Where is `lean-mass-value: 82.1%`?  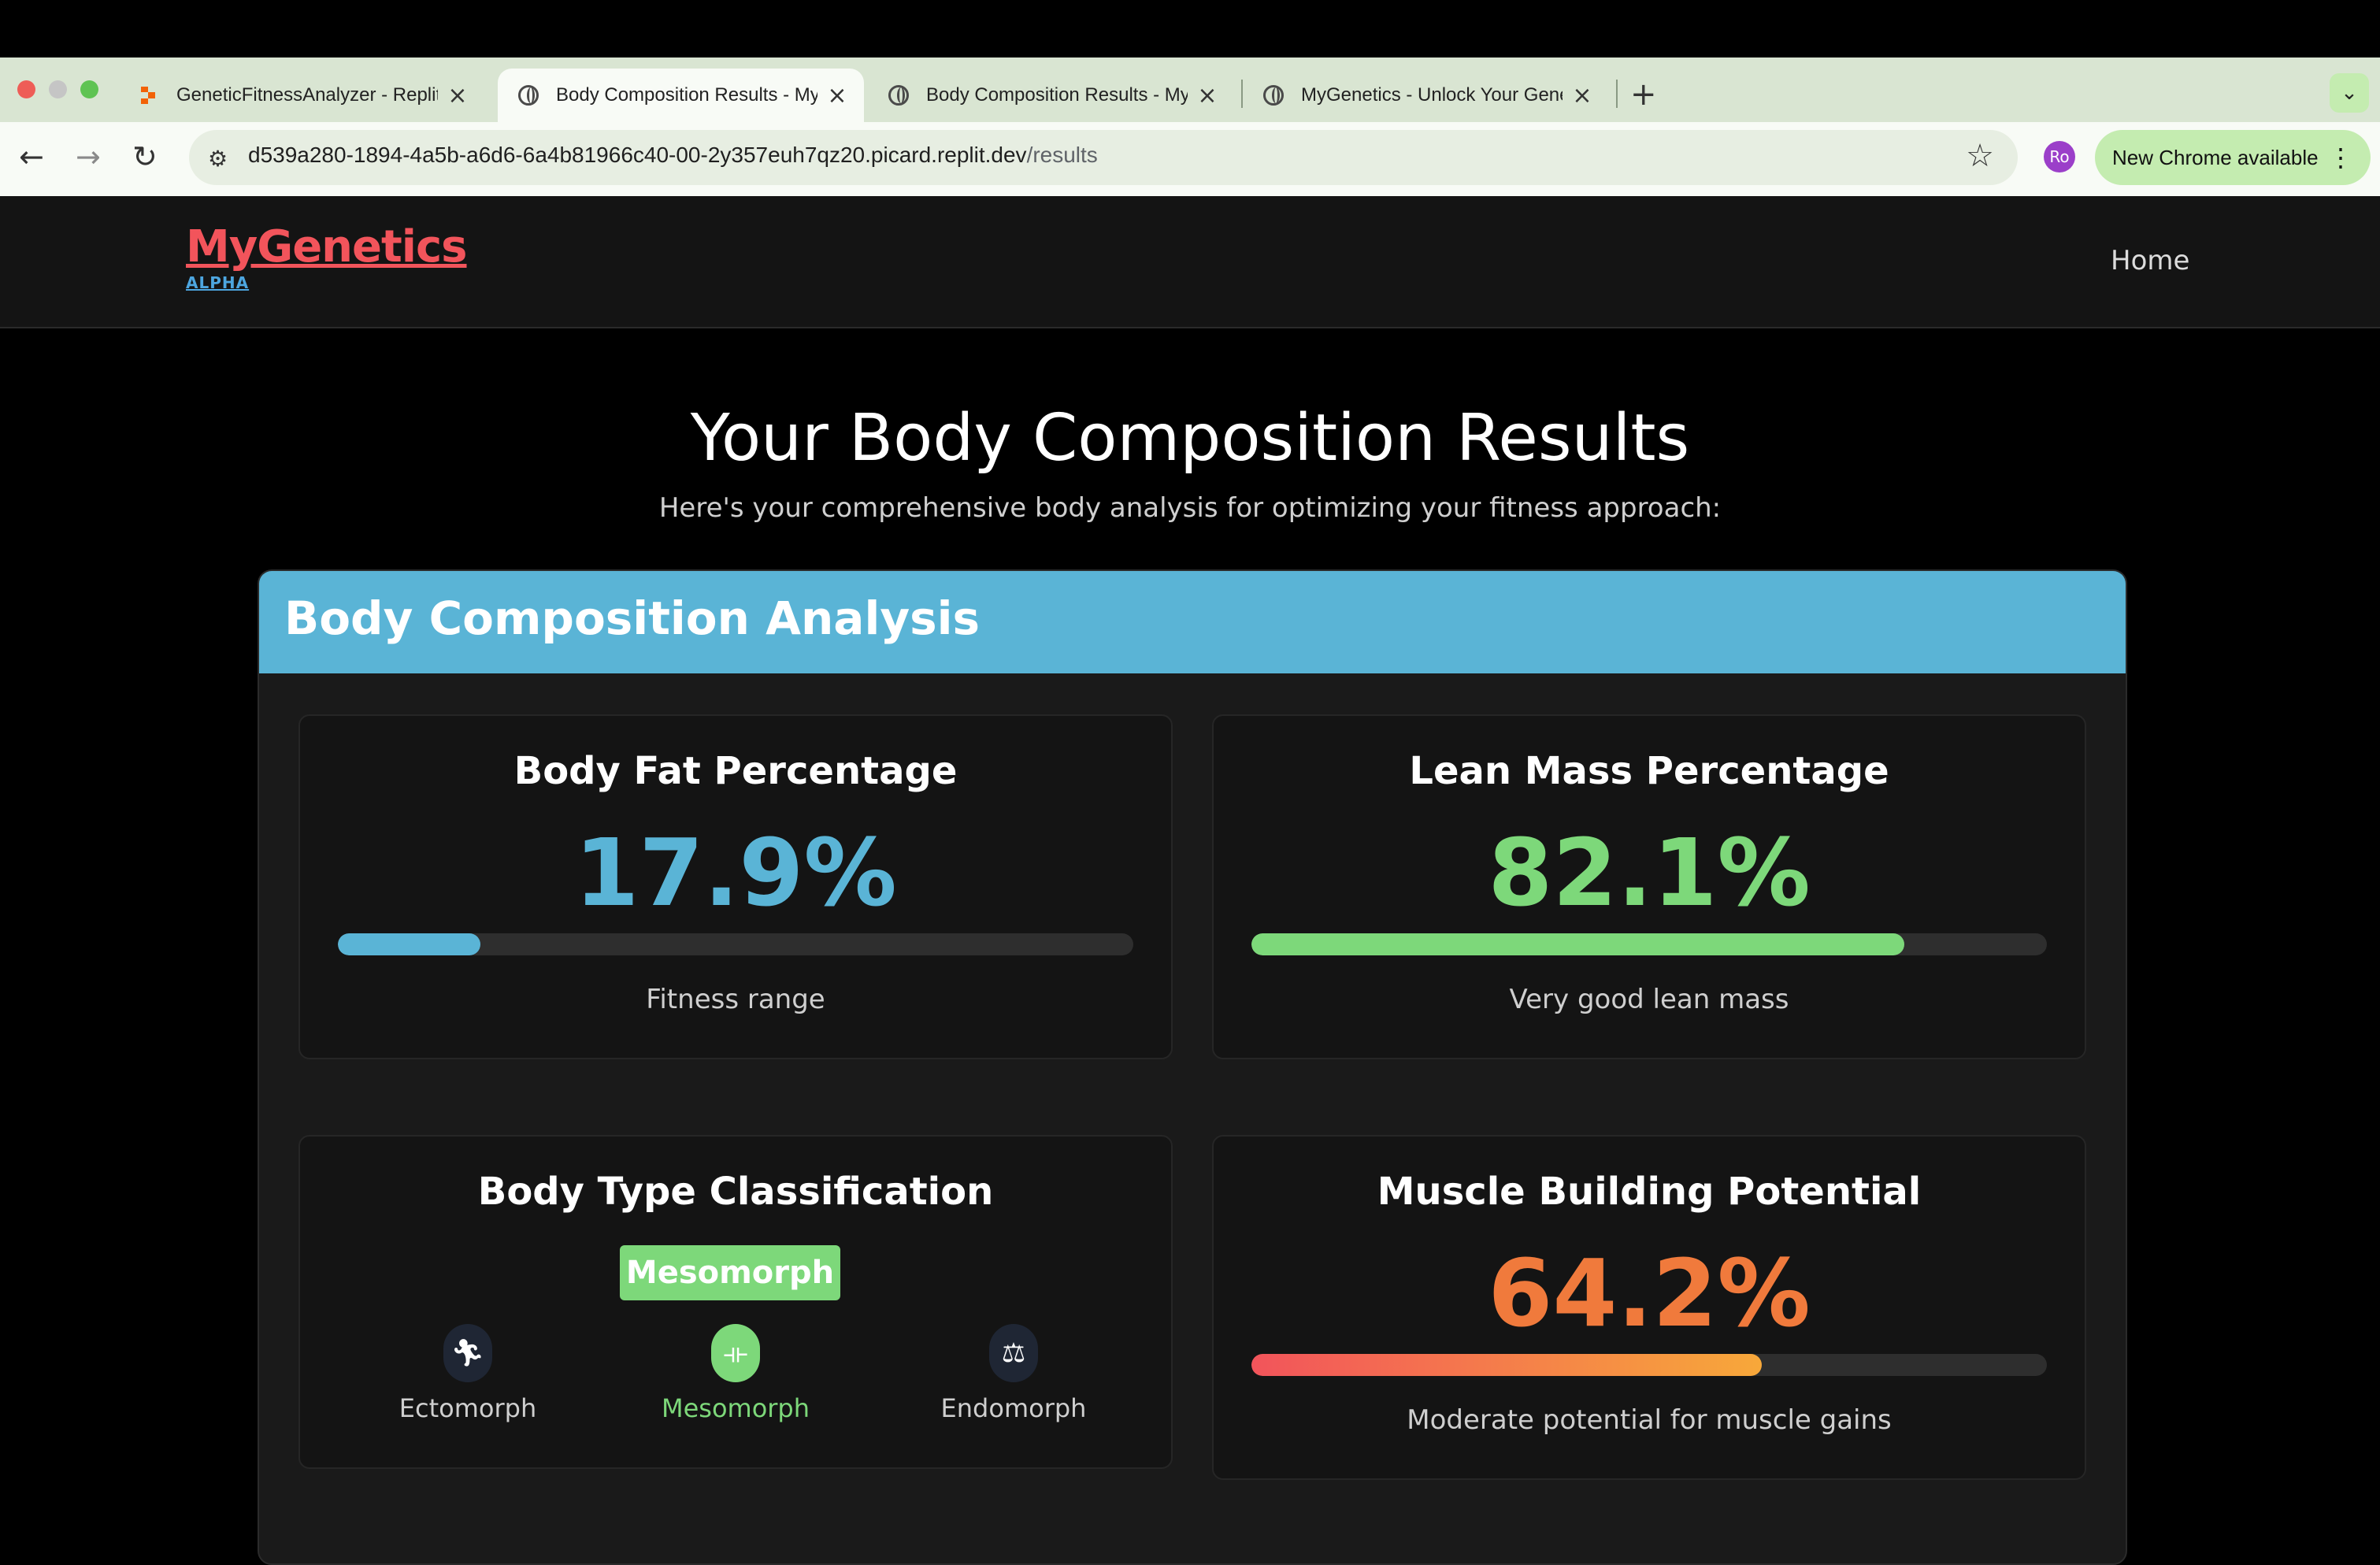 lean-mass-value: 82.1% is located at coordinates (1649, 873).